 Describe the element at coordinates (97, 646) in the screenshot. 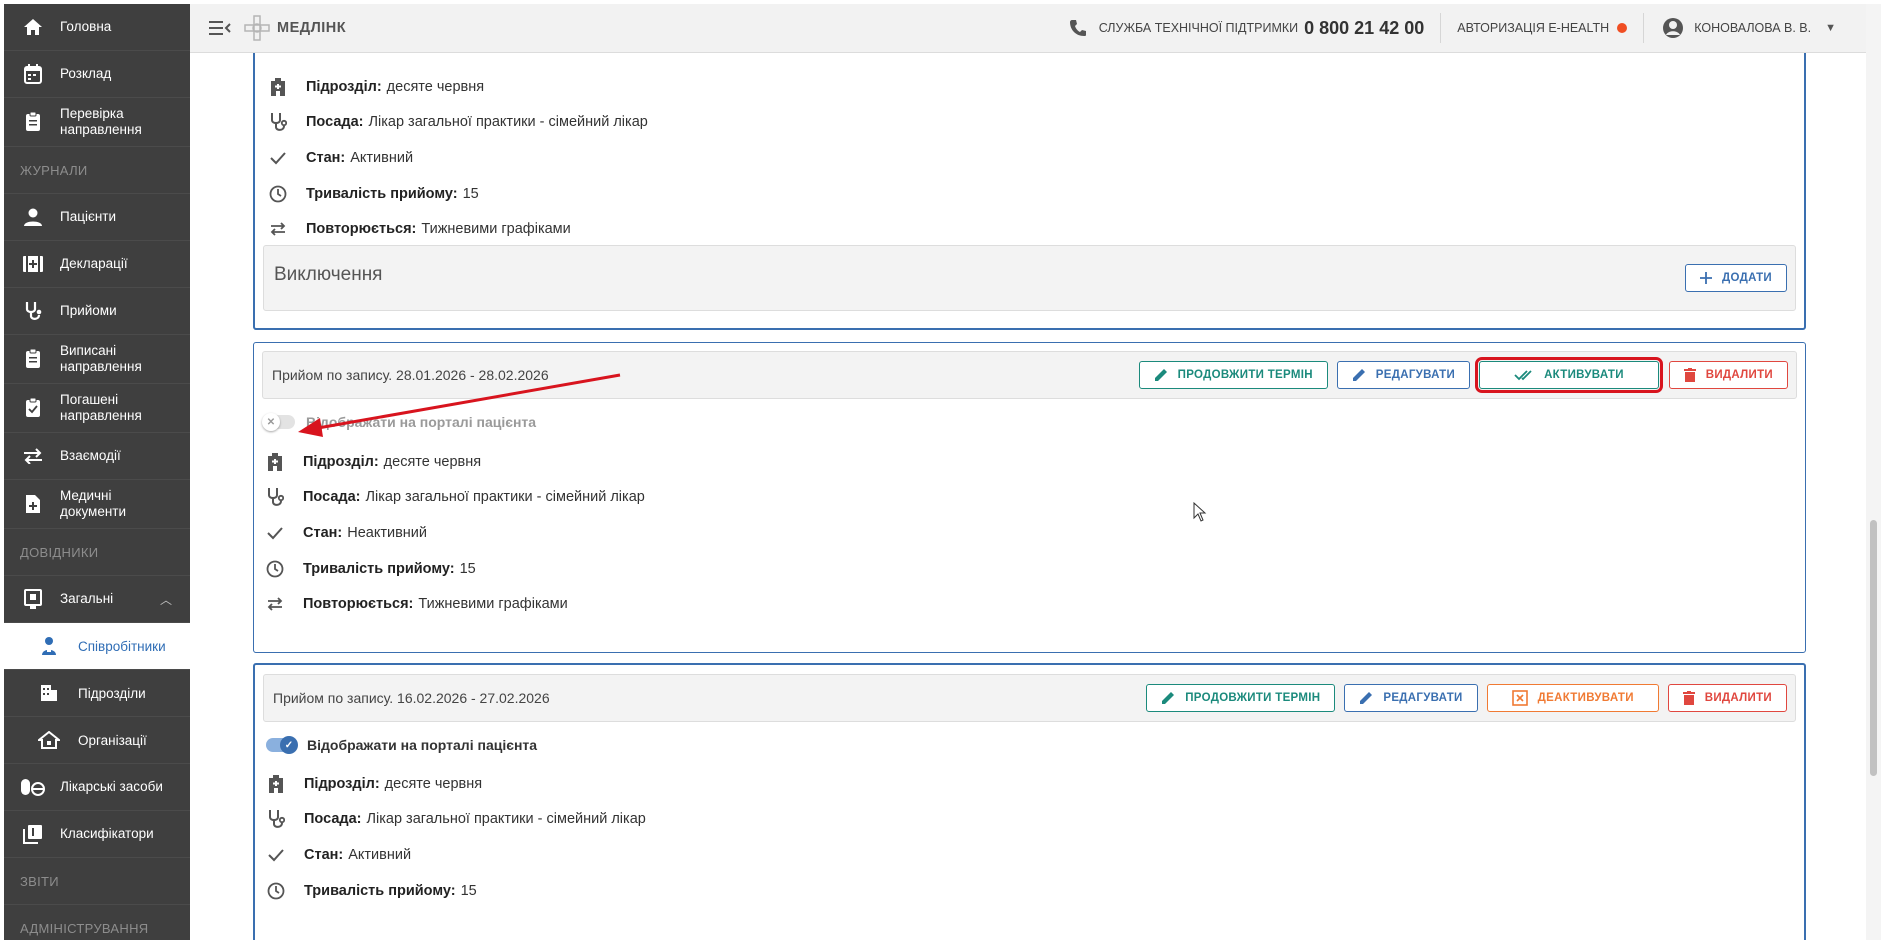

I see `sidebar-item-employees: Співробітники` at that location.